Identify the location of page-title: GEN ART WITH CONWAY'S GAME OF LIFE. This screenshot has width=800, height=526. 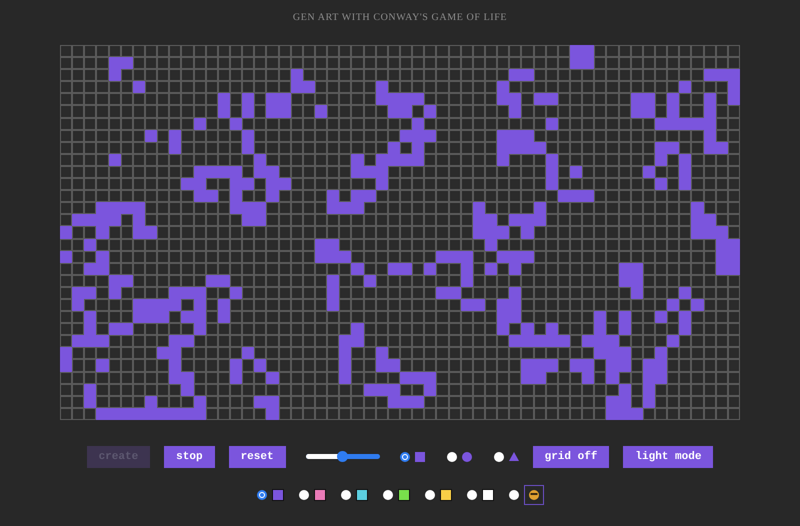
(400, 18).